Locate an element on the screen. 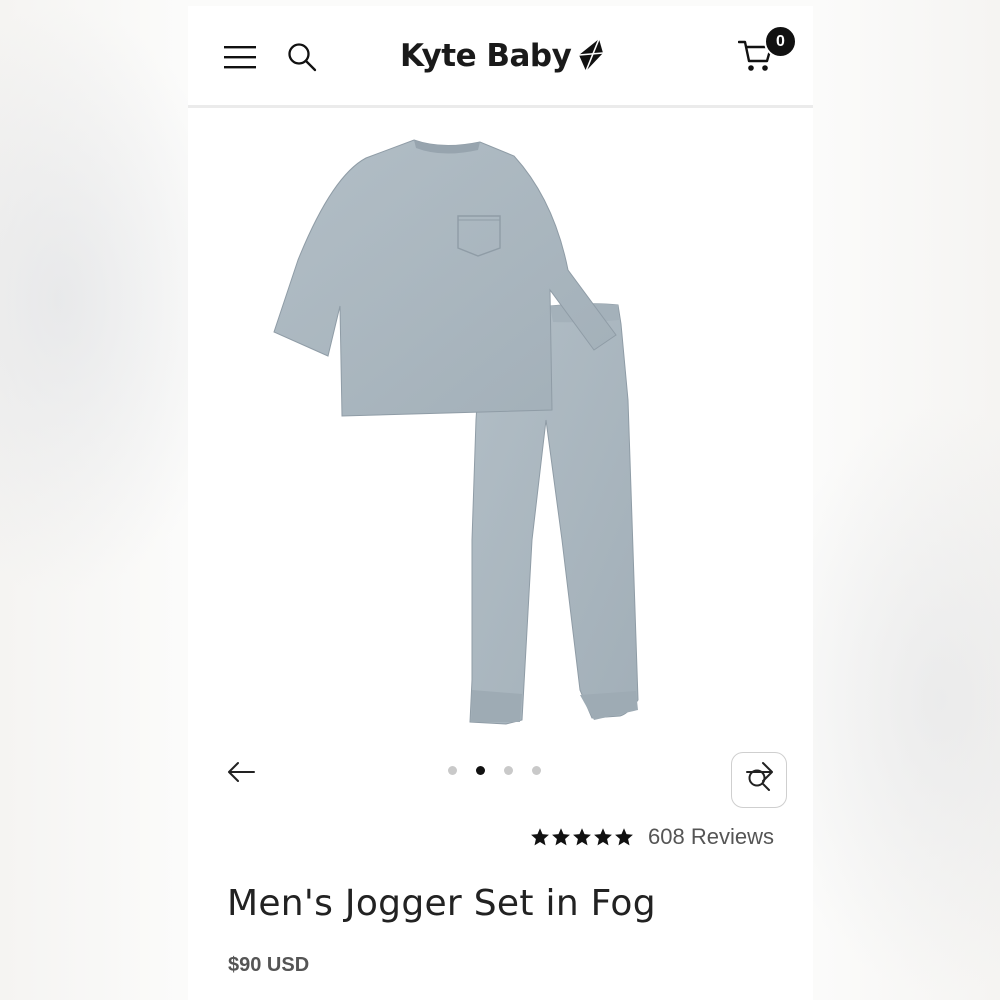 This screenshot has height=1000, width=1000. search-icon is located at coordinates (302, 57).